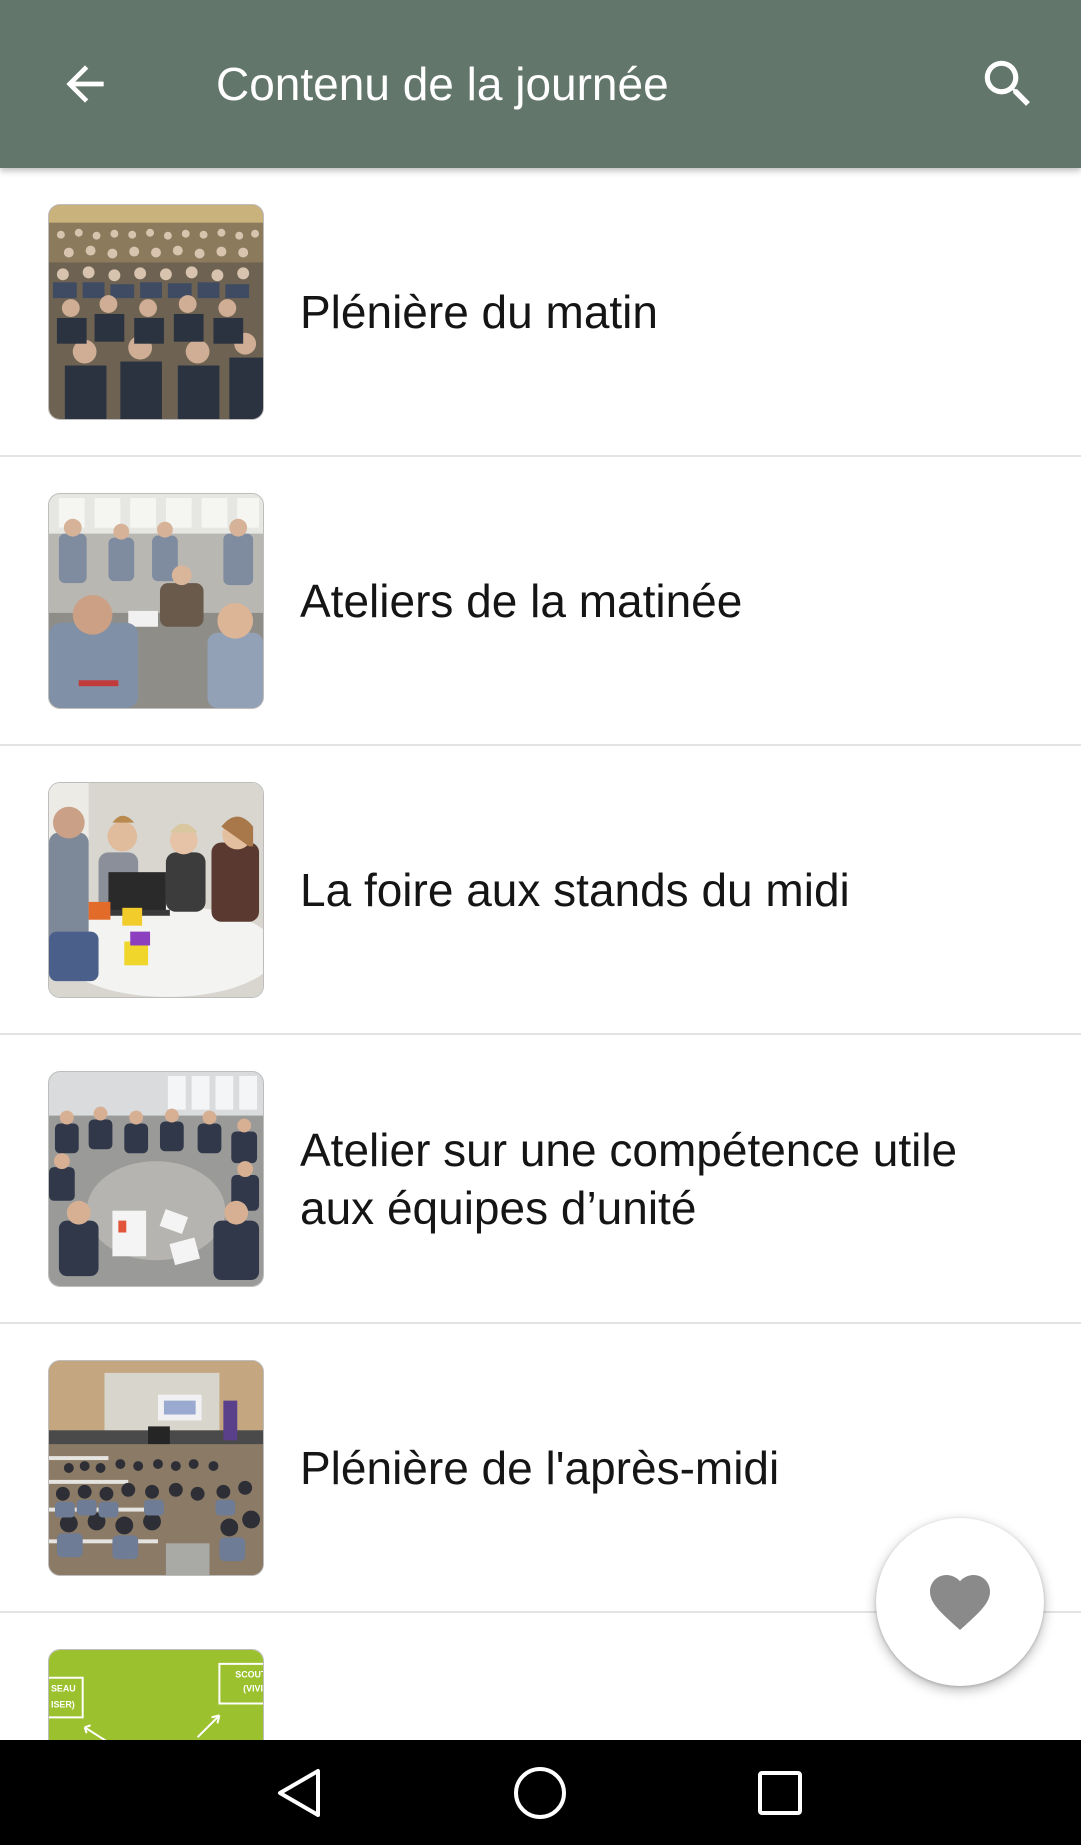 Image resolution: width=1081 pixels, height=1845 pixels. I want to click on photo-table-laptop-stand, so click(156, 890).